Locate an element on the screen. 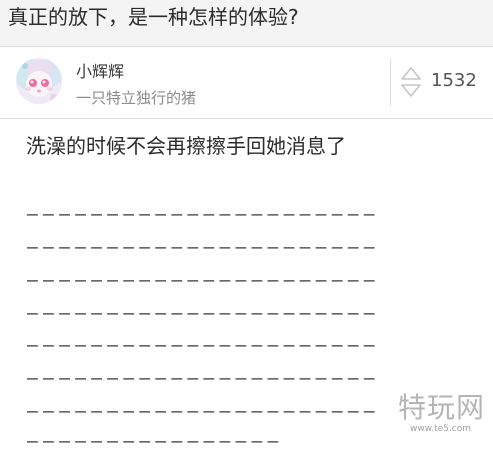 The image size is (493, 452). answer-text: 洗澡的时候不会再擦擦手回她消息了 is located at coordinates (186, 146).